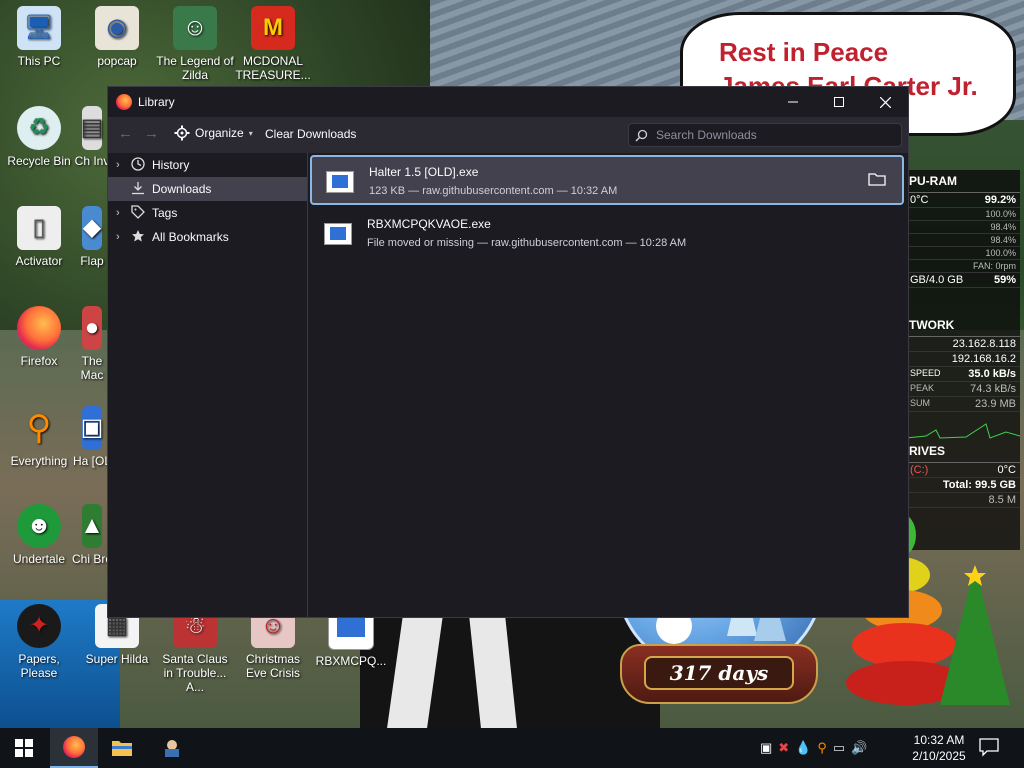 This screenshot has height=768, width=1024. What do you see at coordinates (39, 128) in the screenshot?
I see `recycle-bin-icon: ♻` at bounding box center [39, 128].